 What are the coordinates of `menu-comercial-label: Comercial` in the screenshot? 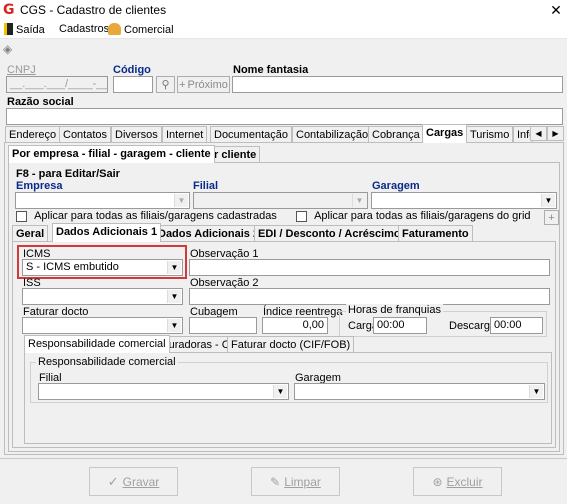 It's located at (149, 30).